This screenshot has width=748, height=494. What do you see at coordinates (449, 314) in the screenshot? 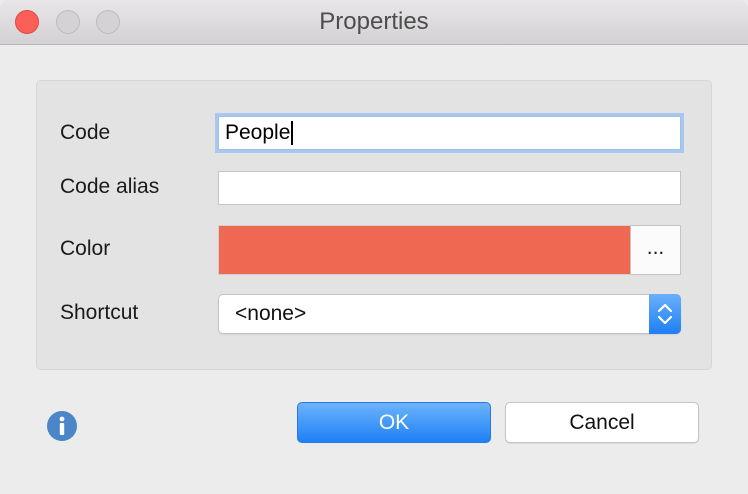
I see `shortcut-select: <none>` at bounding box center [449, 314].